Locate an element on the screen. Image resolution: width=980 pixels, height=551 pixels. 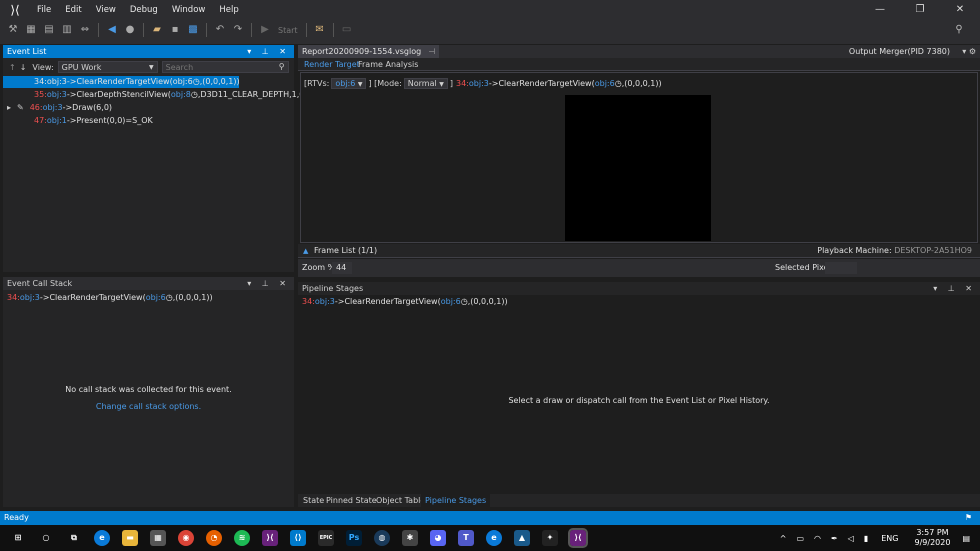
collapse-icon: ▲ is located at coordinates (305, 251).